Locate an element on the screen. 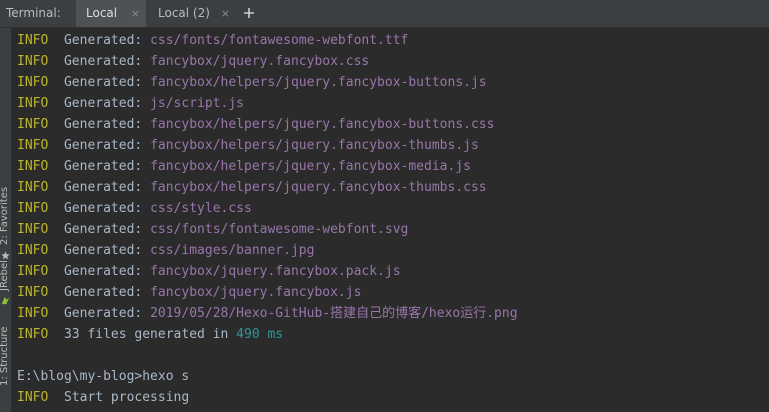 The height and width of the screenshot is (412, 769). left-tool-strip: 2: Favorites JRebel 1: Structure is located at coordinates (6, 220).